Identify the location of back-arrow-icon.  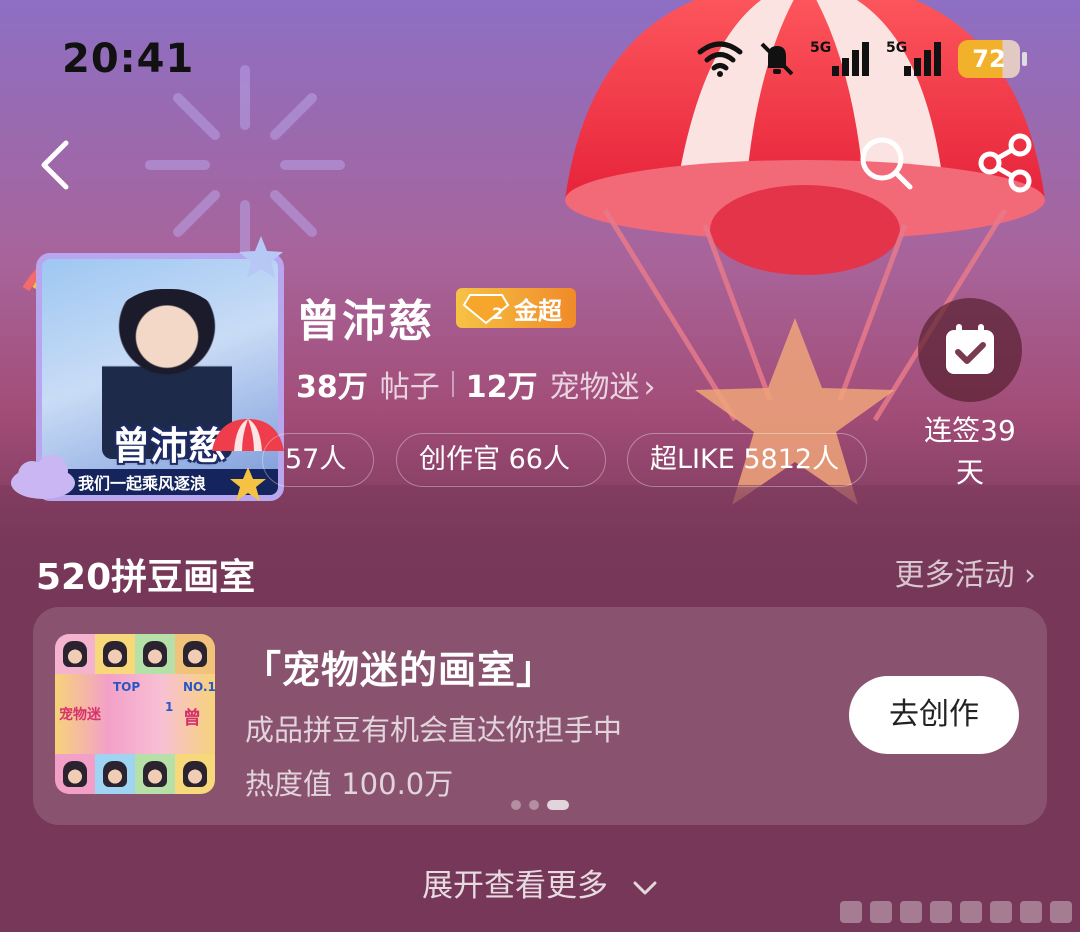
(56, 165).